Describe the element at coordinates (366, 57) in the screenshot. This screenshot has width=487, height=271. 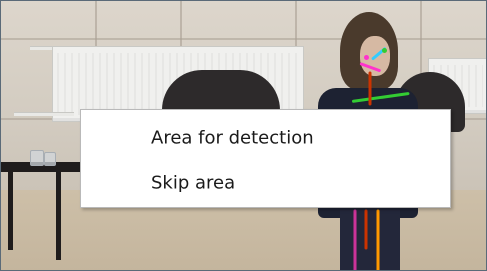
I see `skeleton-joint-head` at that location.